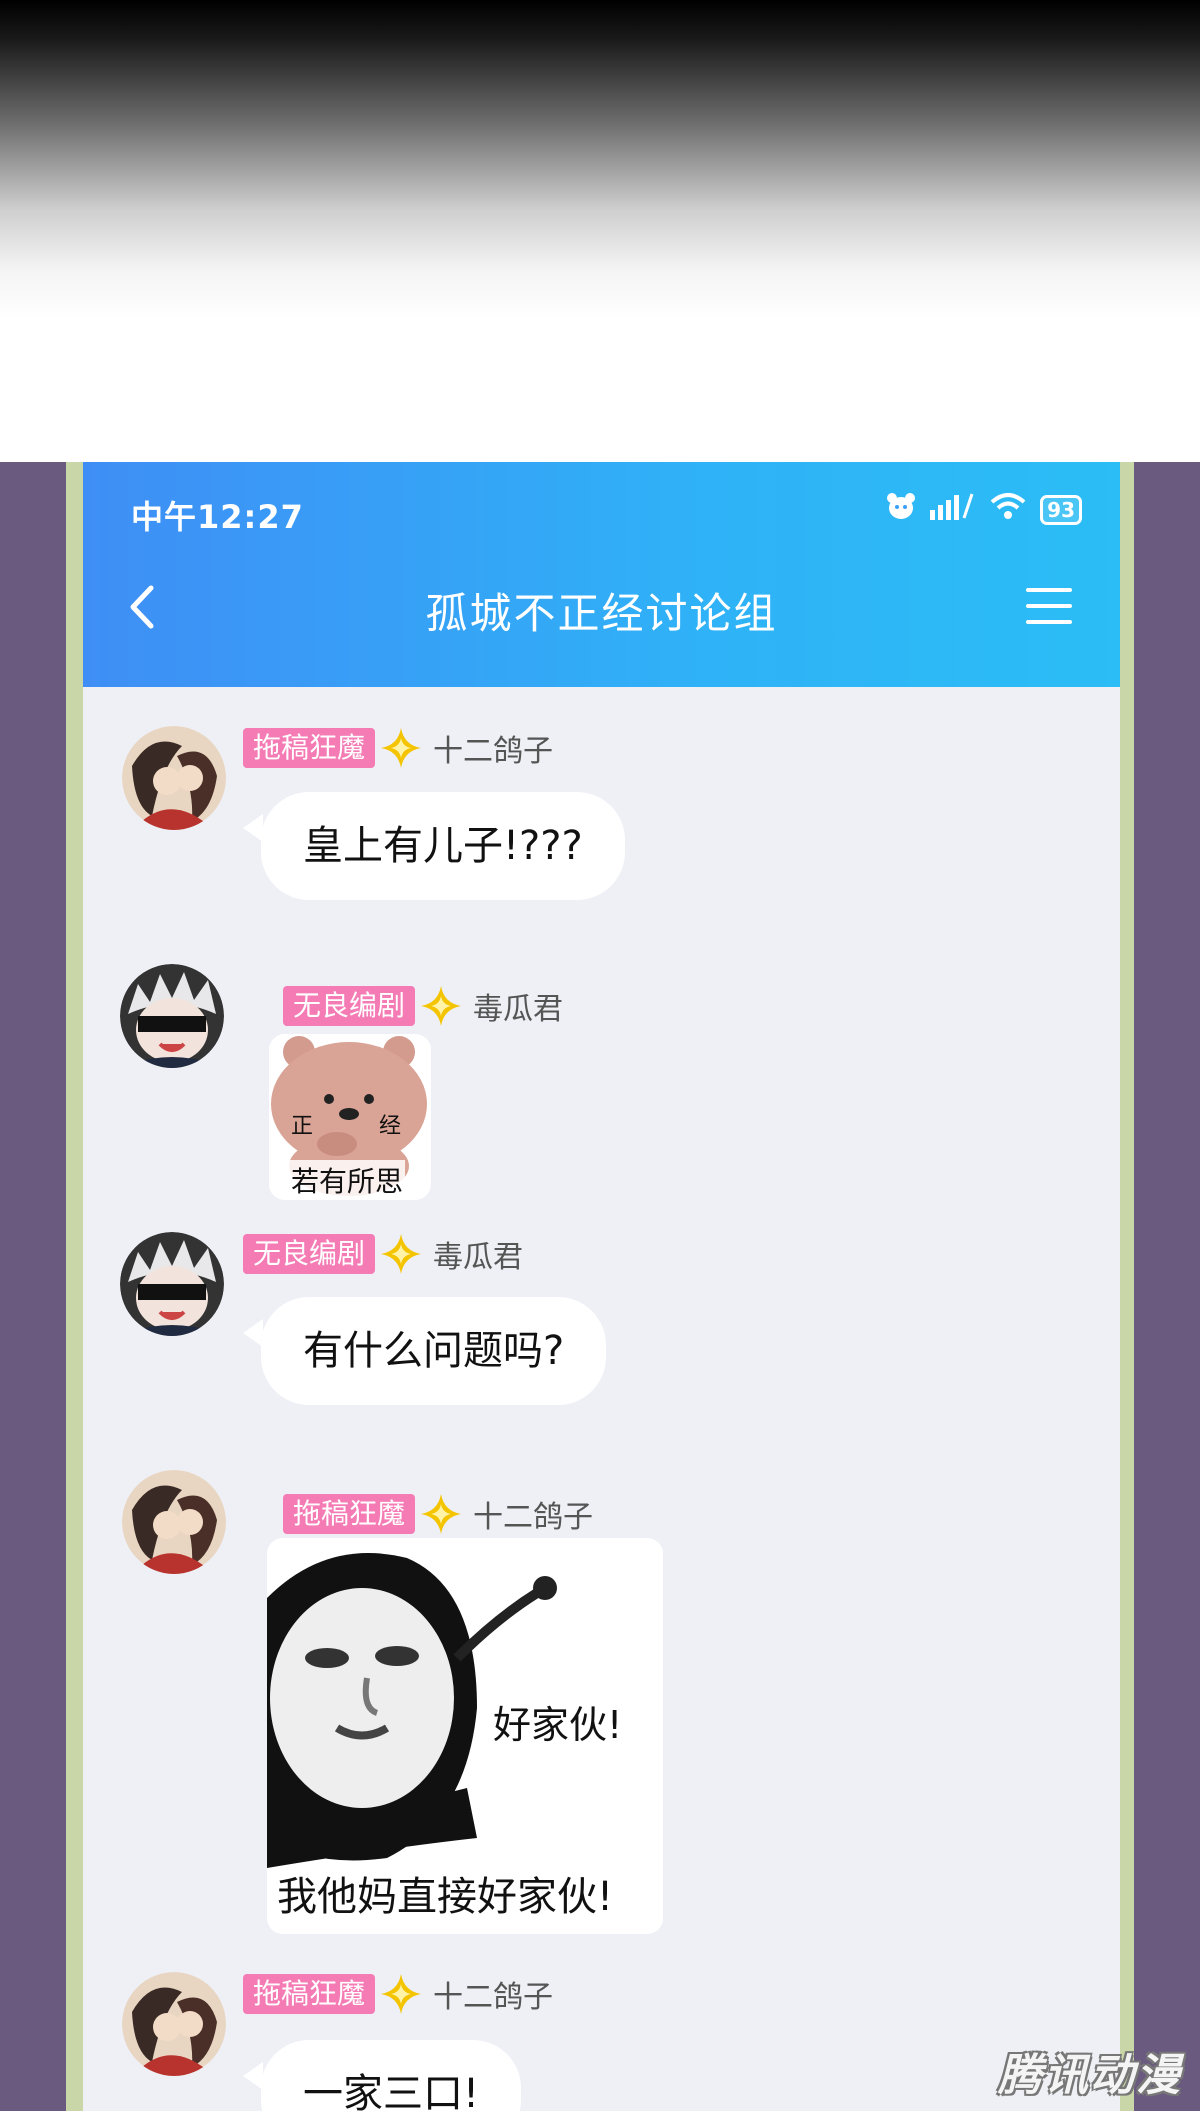 This screenshot has width=1200, height=2111. What do you see at coordinates (953, 509) in the screenshot?
I see `signal-icon` at bounding box center [953, 509].